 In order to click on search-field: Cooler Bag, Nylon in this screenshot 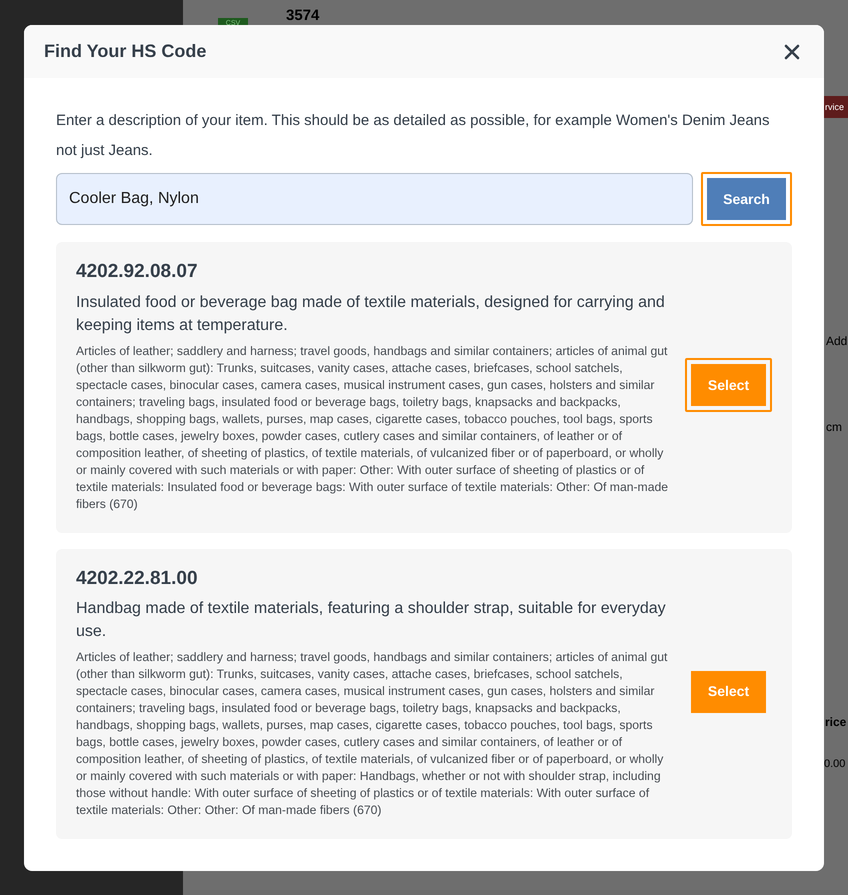, I will do `click(374, 199)`.